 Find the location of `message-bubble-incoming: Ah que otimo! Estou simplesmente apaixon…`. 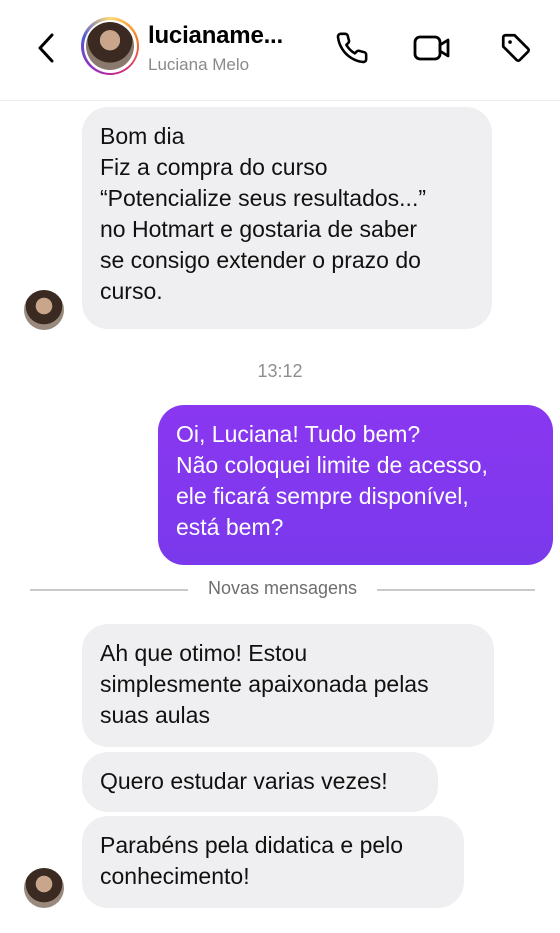

message-bubble-incoming: Ah que otimo! Estou simplesmente apaixon… is located at coordinates (288, 685).